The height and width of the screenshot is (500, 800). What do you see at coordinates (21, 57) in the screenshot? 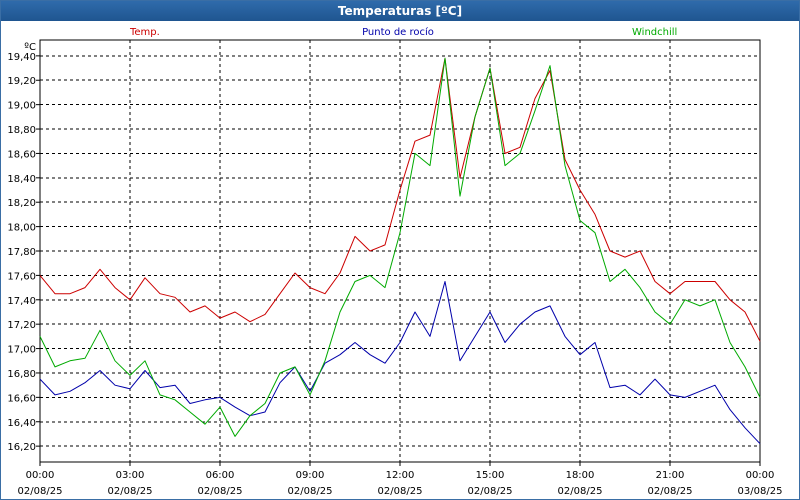
I see `y-tick-label: 19,40` at bounding box center [21, 57].